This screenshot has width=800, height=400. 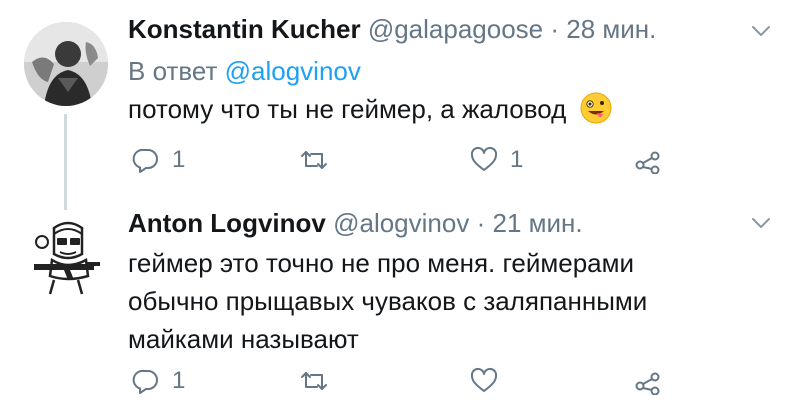 I want to click on avatar-photo, so click(x=66, y=64).